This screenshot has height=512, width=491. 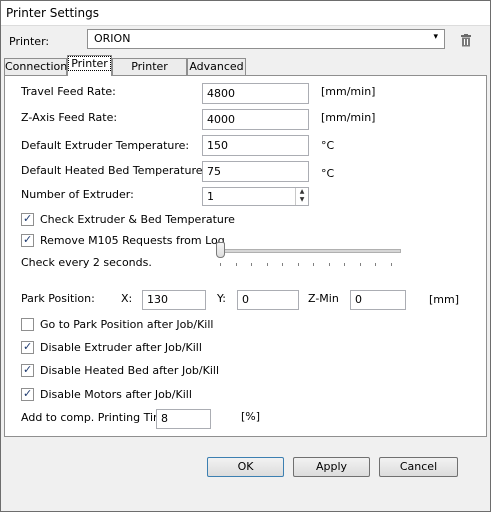 What do you see at coordinates (112, 38) in the screenshot?
I see `printer-select-value: ORION` at bounding box center [112, 38].